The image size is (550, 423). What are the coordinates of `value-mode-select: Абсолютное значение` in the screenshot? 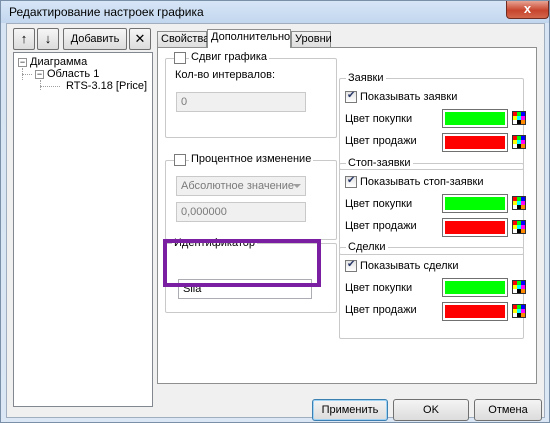 It's located at (241, 186).